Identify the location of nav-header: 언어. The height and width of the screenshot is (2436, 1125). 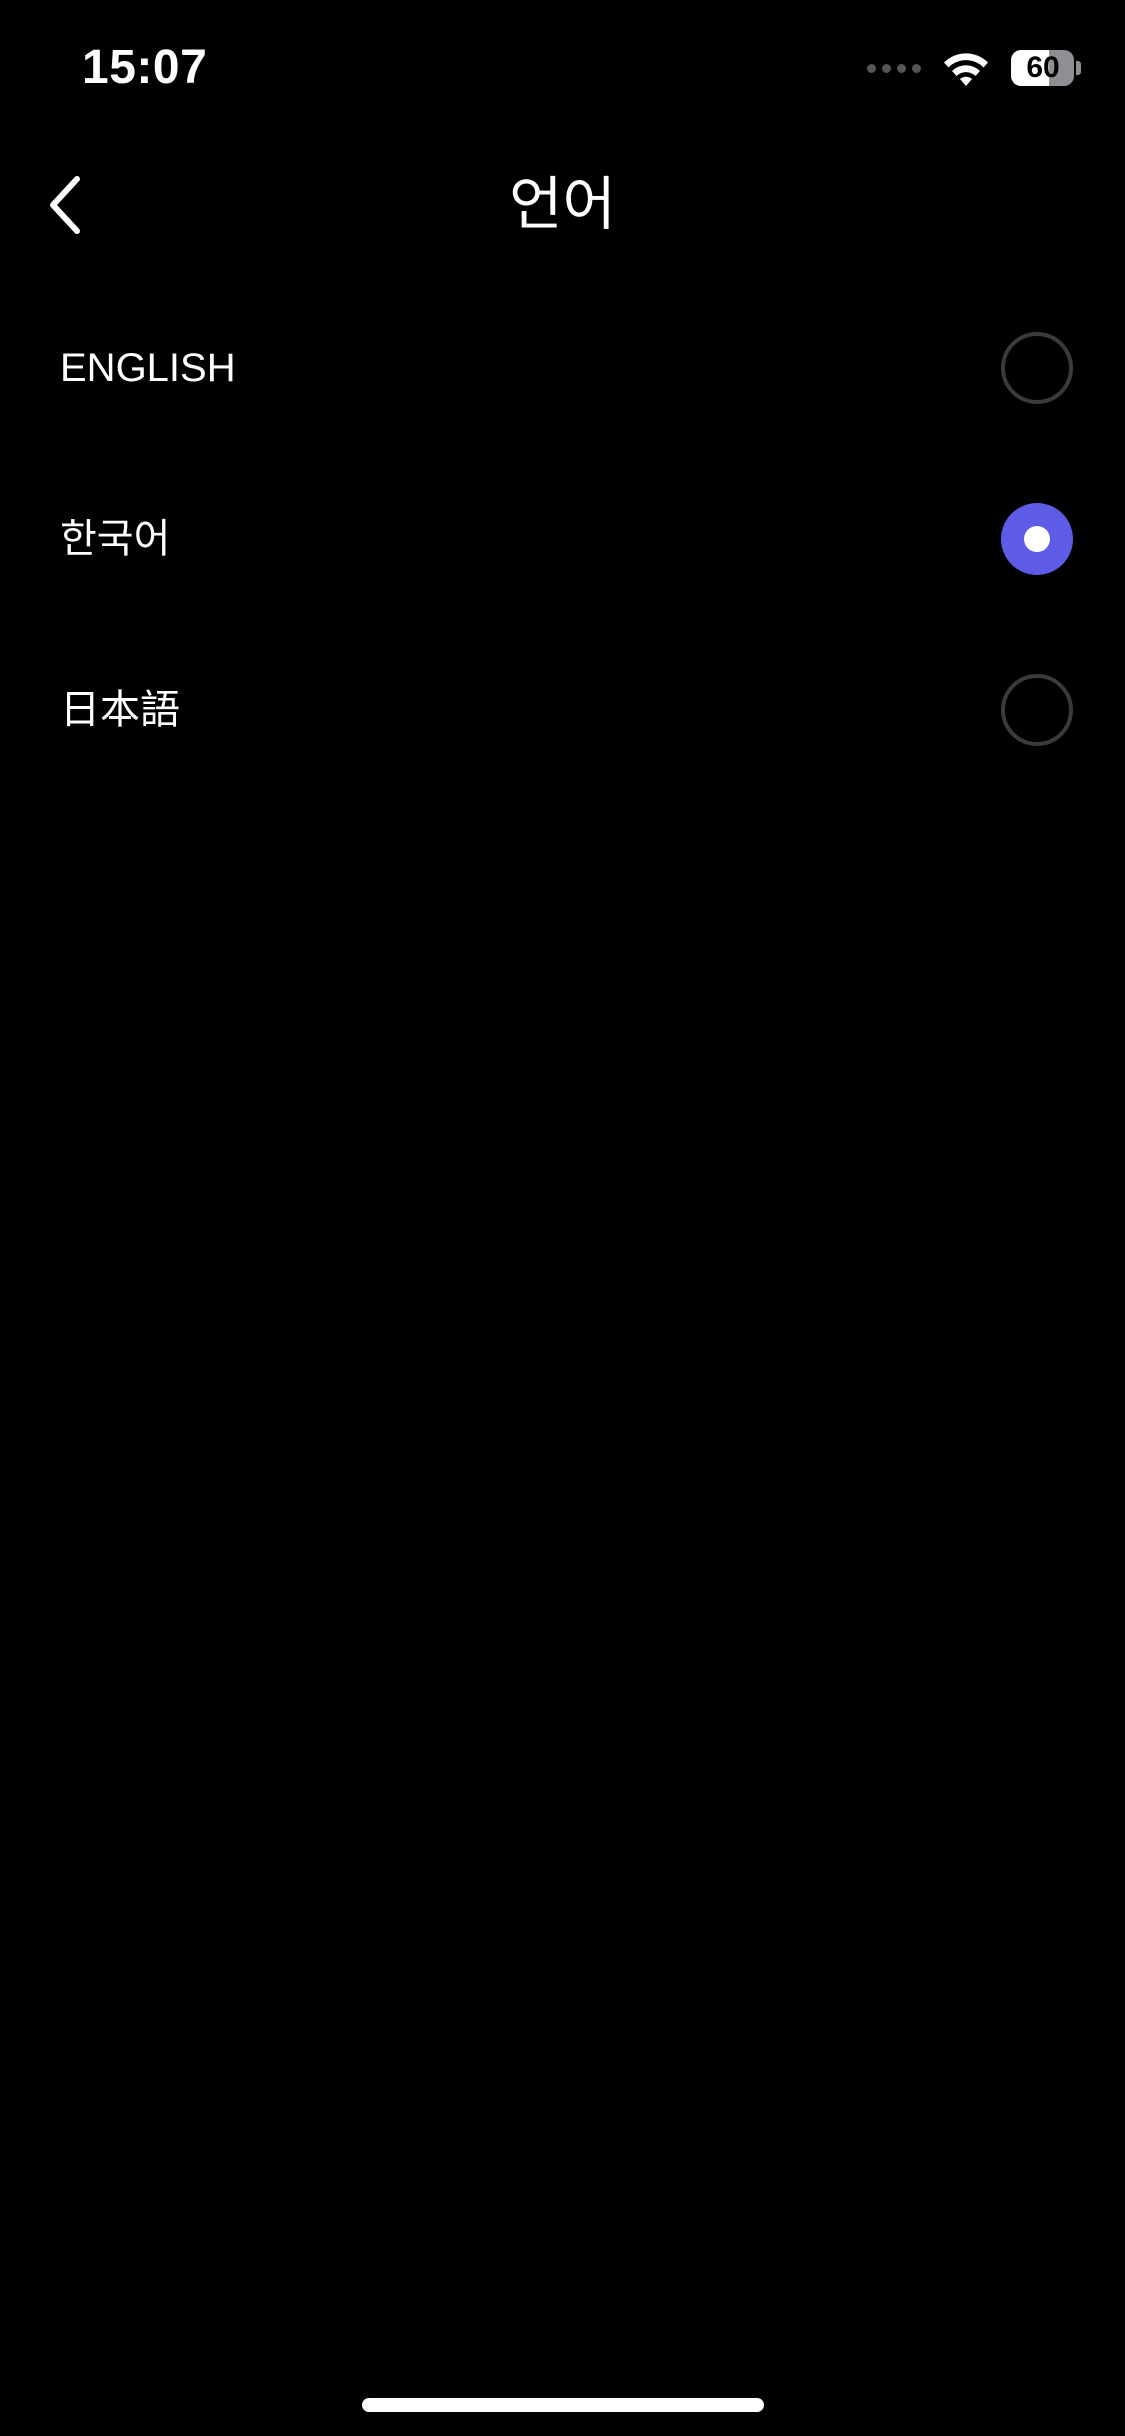
(562, 205).